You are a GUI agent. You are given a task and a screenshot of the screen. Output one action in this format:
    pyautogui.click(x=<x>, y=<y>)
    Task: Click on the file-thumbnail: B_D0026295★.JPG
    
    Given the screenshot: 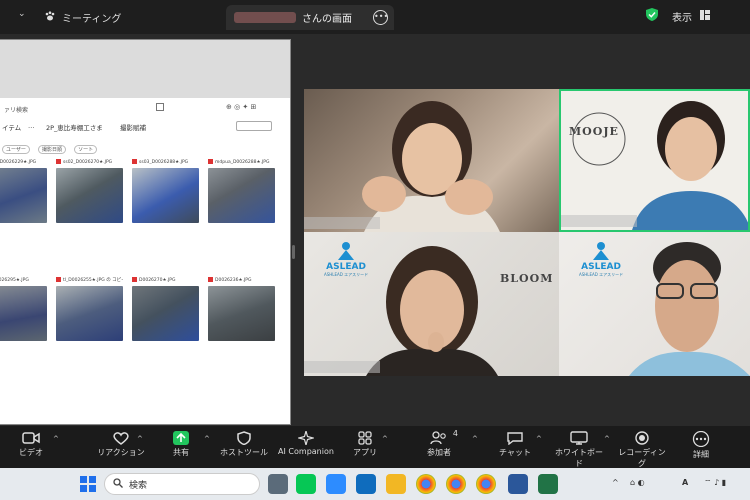 What is the action you would take?
    pyautogui.click(x=23, y=308)
    